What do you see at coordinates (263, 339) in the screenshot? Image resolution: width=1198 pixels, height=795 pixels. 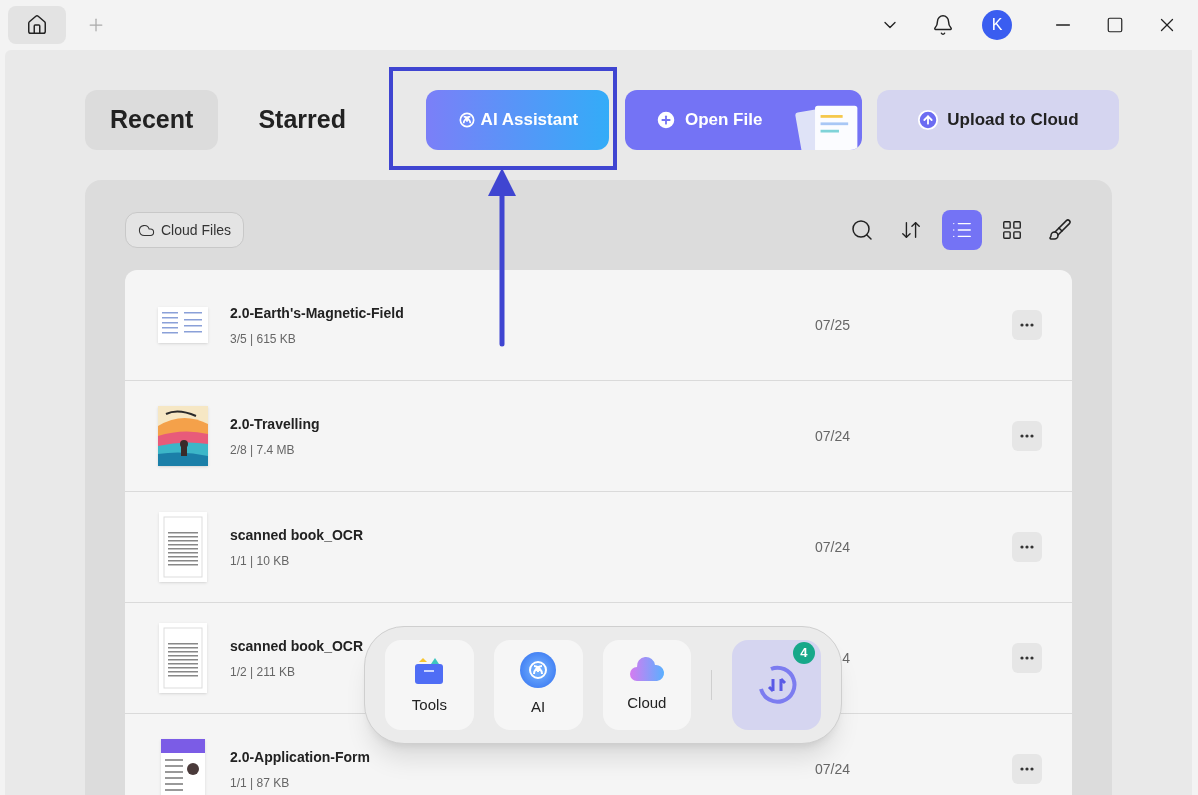 I see `file-info: 3/5 | 615 KB` at bounding box center [263, 339].